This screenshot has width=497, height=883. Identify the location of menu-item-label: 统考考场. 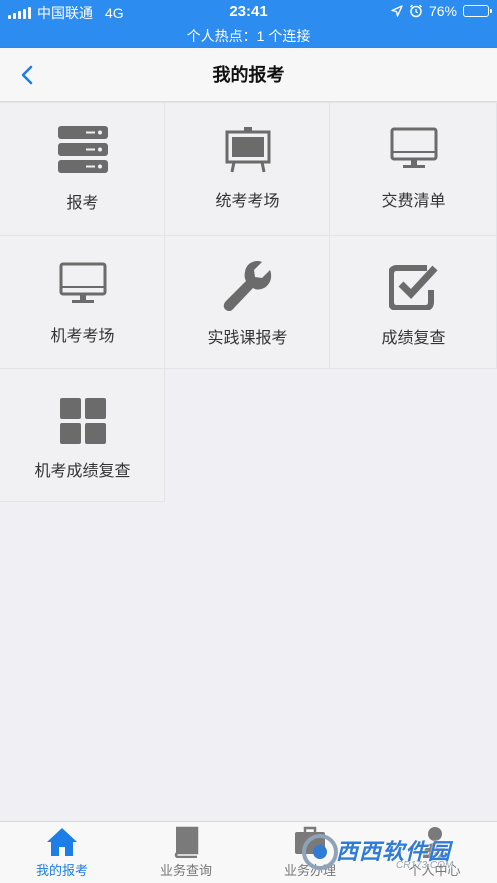
(247, 201).